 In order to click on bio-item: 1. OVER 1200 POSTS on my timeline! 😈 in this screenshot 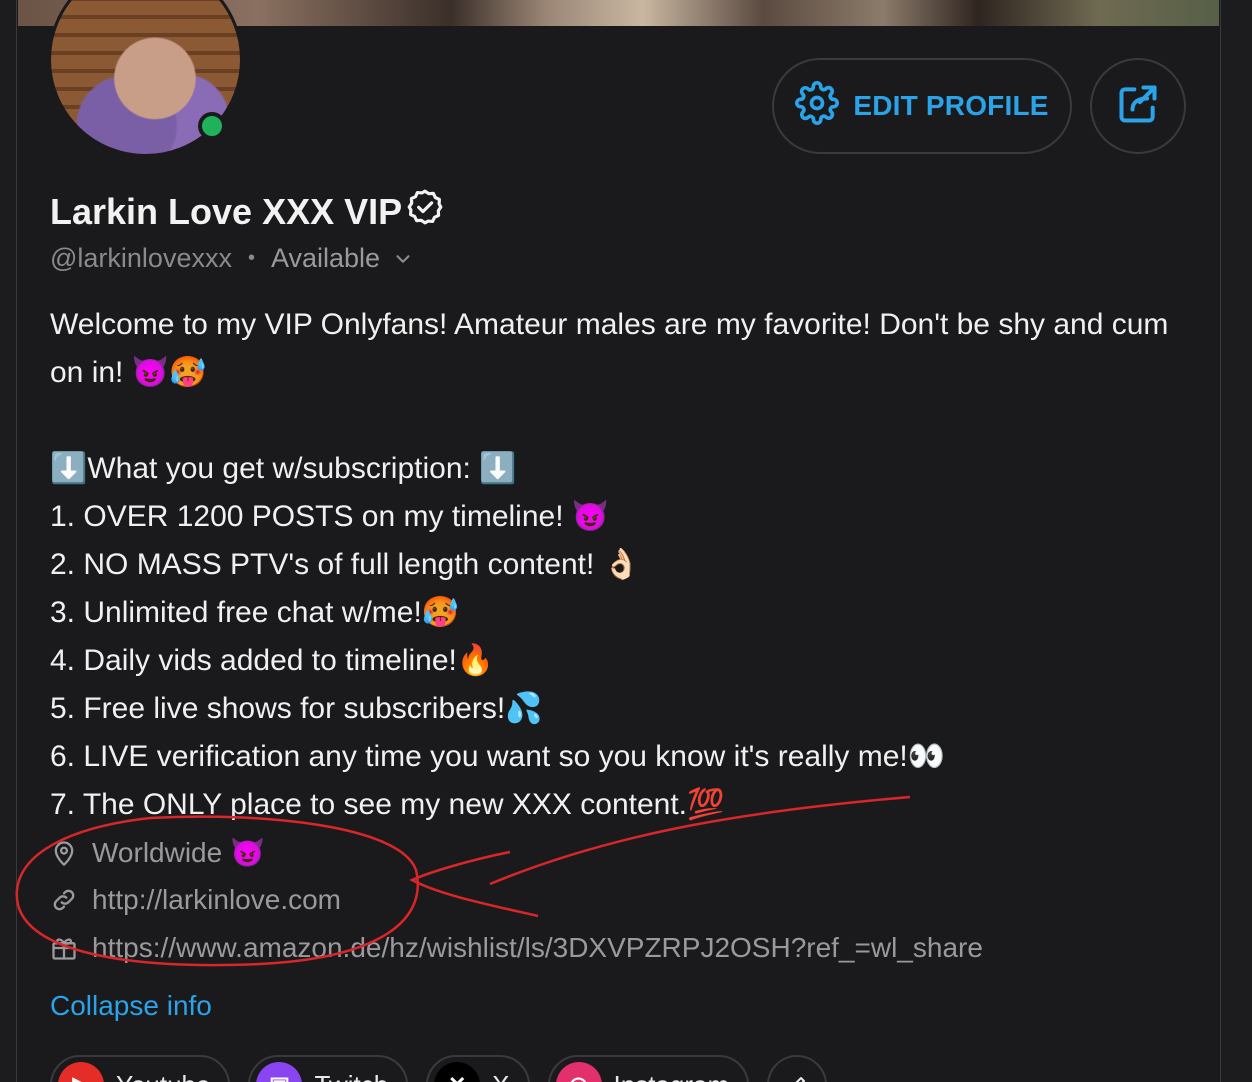, I will do `click(330, 516)`.